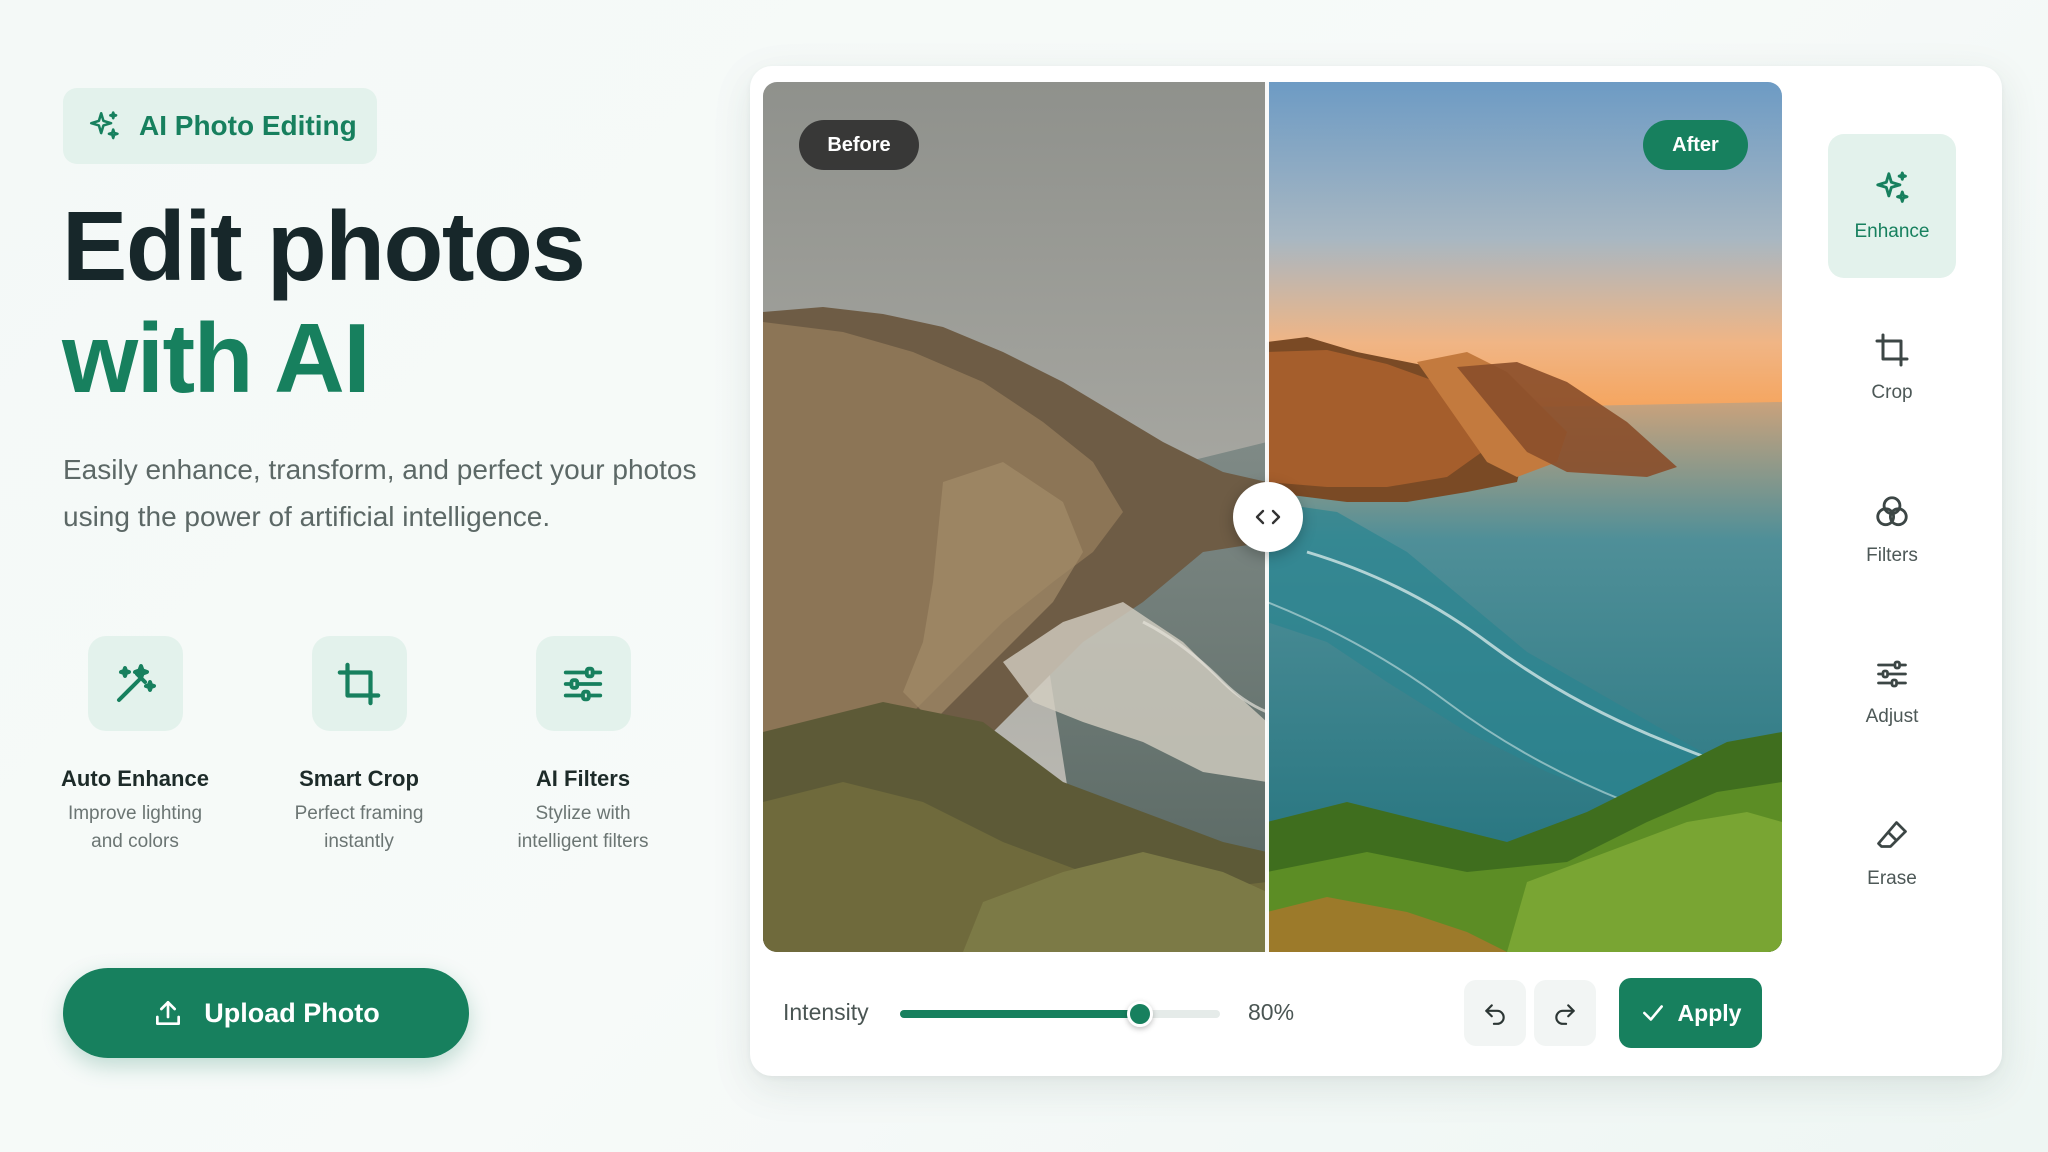 Image resolution: width=2048 pixels, height=1152 pixels. What do you see at coordinates (1652, 1013) in the screenshot?
I see `check-icon` at bounding box center [1652, 1013].